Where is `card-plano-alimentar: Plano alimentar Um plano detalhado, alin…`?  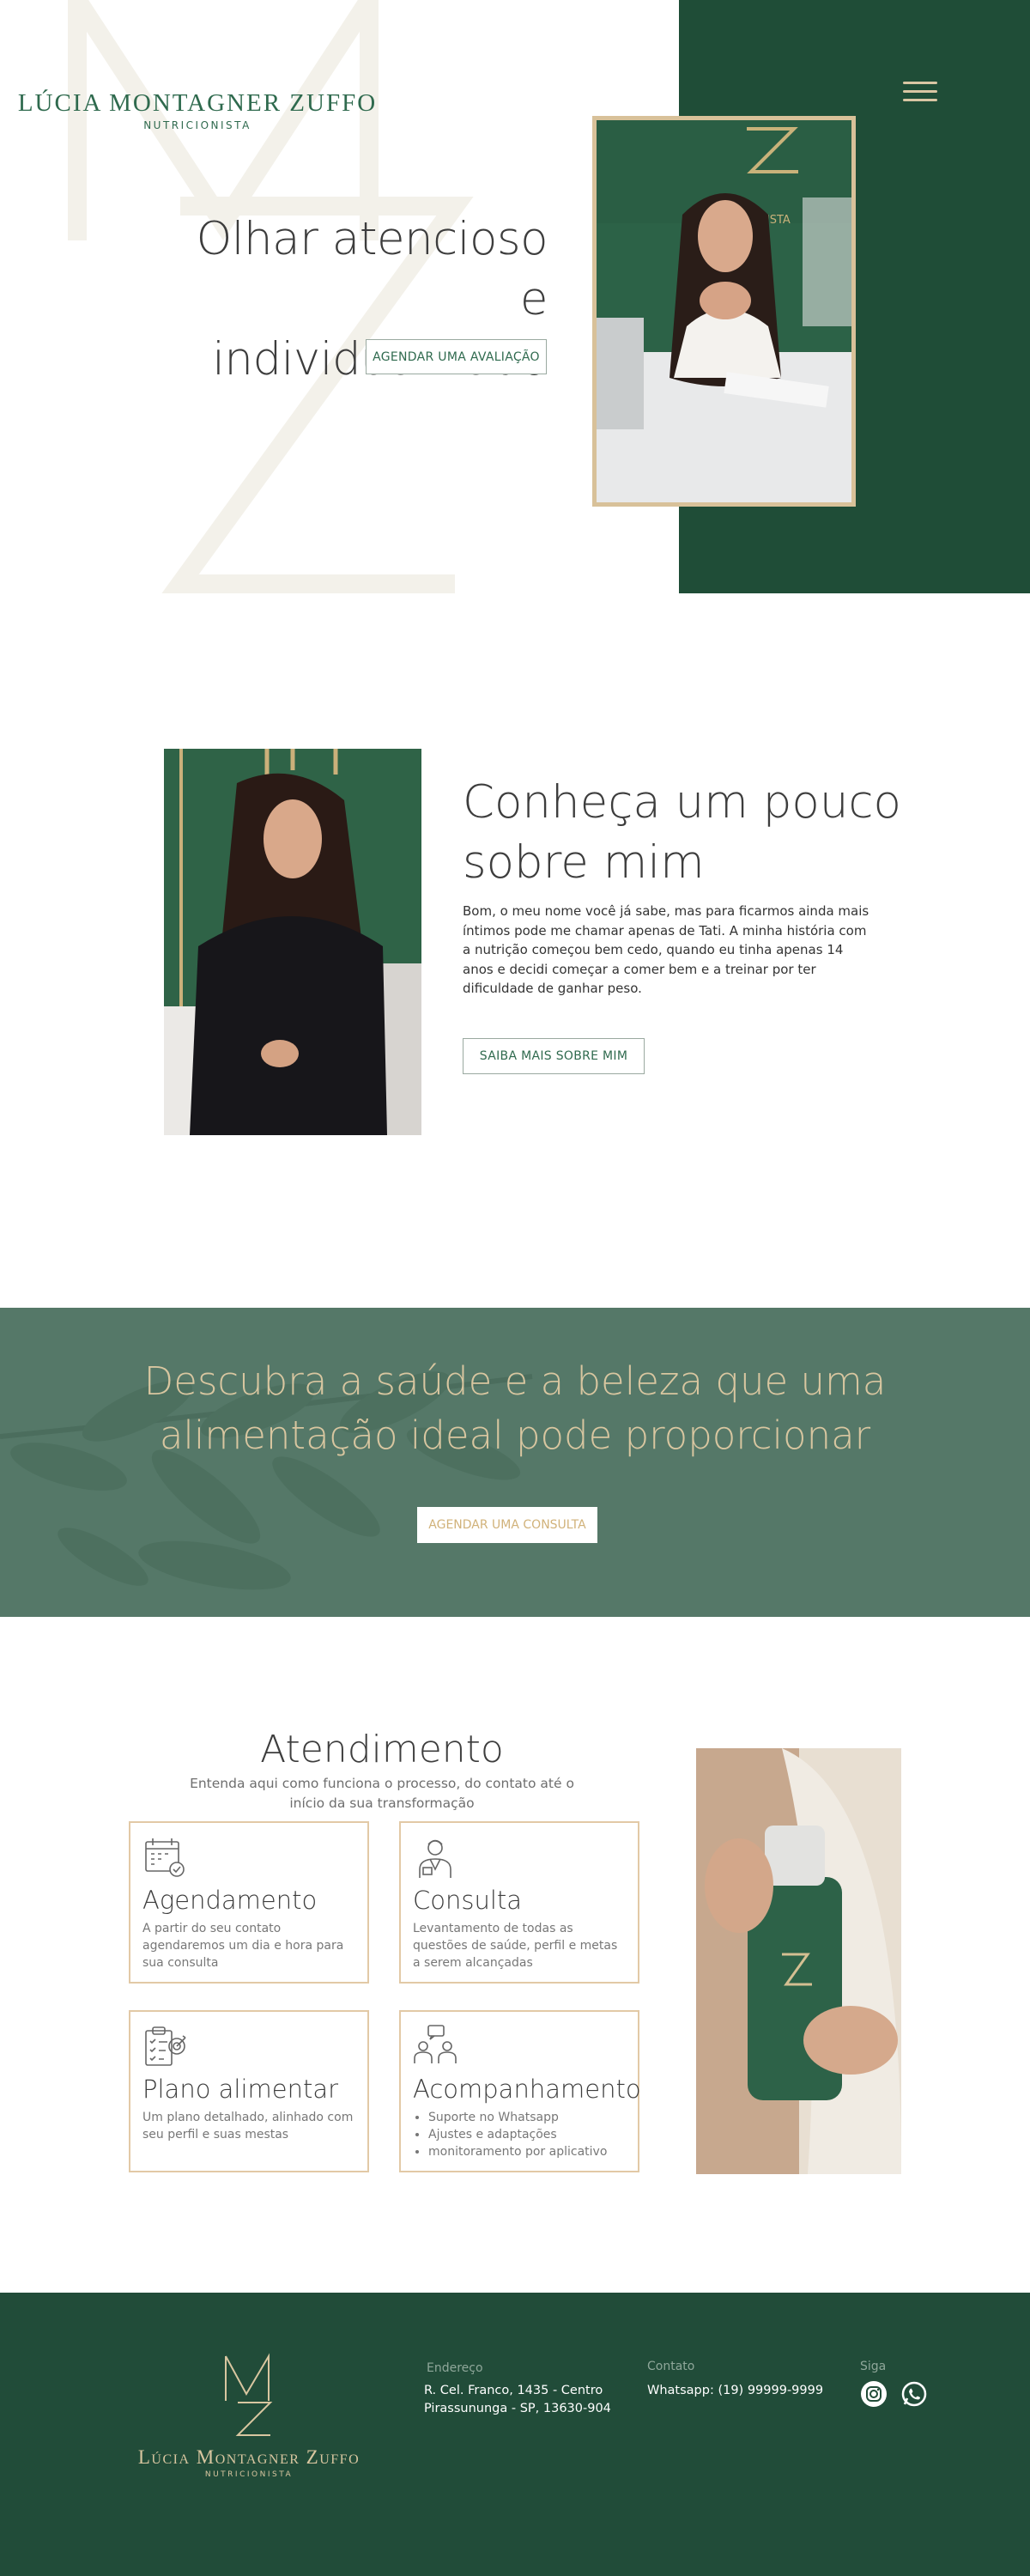
card-plano-alimentar: Plano alimentar Um plano detalhado, alin… is located at coordinates (249, 2091).